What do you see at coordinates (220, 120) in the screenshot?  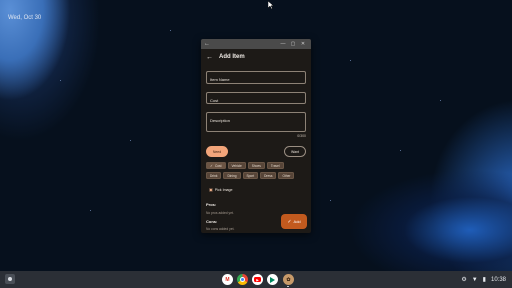 I see `description-label: Description` at bounding box center [220, 120].